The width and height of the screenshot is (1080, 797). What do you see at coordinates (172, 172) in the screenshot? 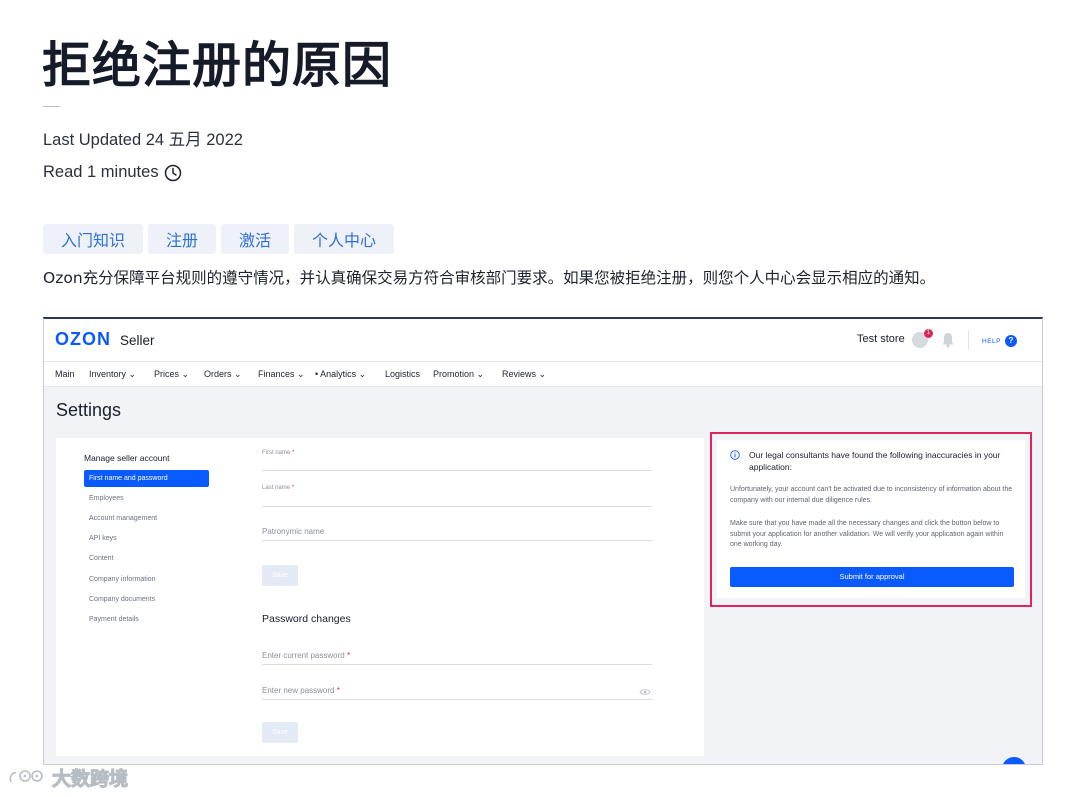
I see `clock-icon` at bounding box center [172, 172].